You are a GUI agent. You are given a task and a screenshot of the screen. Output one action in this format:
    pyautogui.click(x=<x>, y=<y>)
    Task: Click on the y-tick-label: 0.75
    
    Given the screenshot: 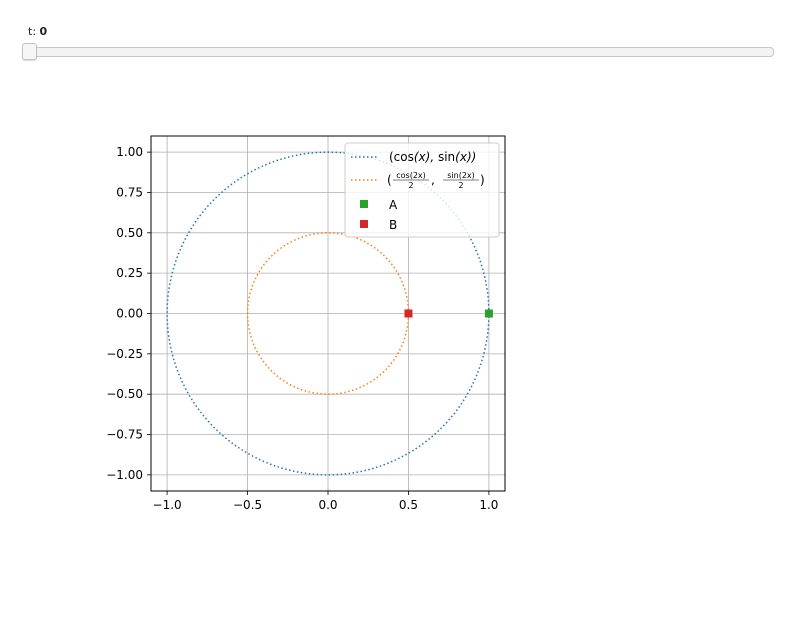 What is the action you would take?
    pyautogui.click(x=129, y=192)
    